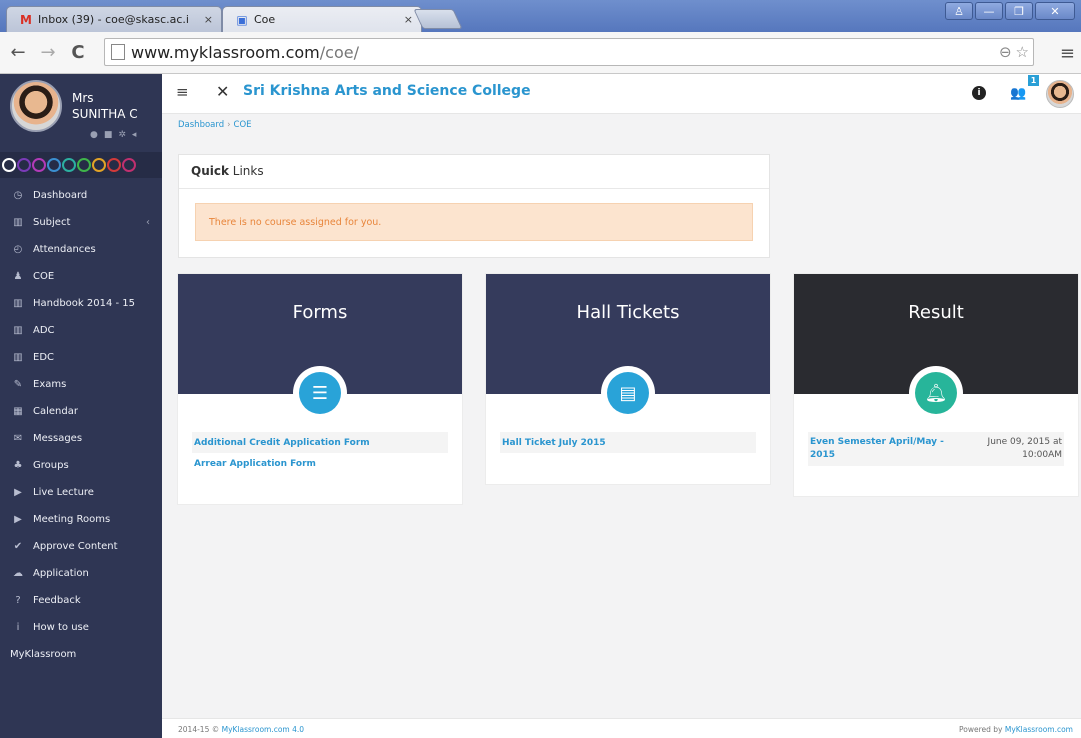 The height and width of the screenshot is (738, 1081). Describe the element at coordinates (75, 546) in the screenshot. I see `sidebar-item-label: Approve Content` at that location.